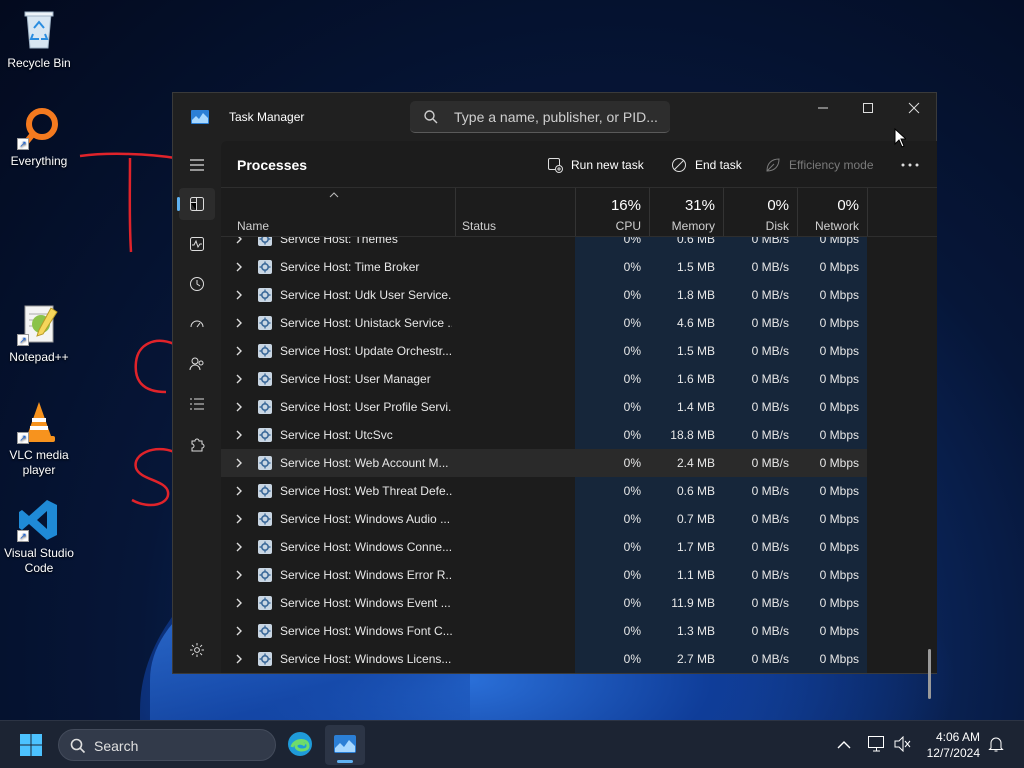 The height and width of the screenshot is (768, 1024). I want to click on notepad-plus-plus-icon: ↗, so click(39, 324).